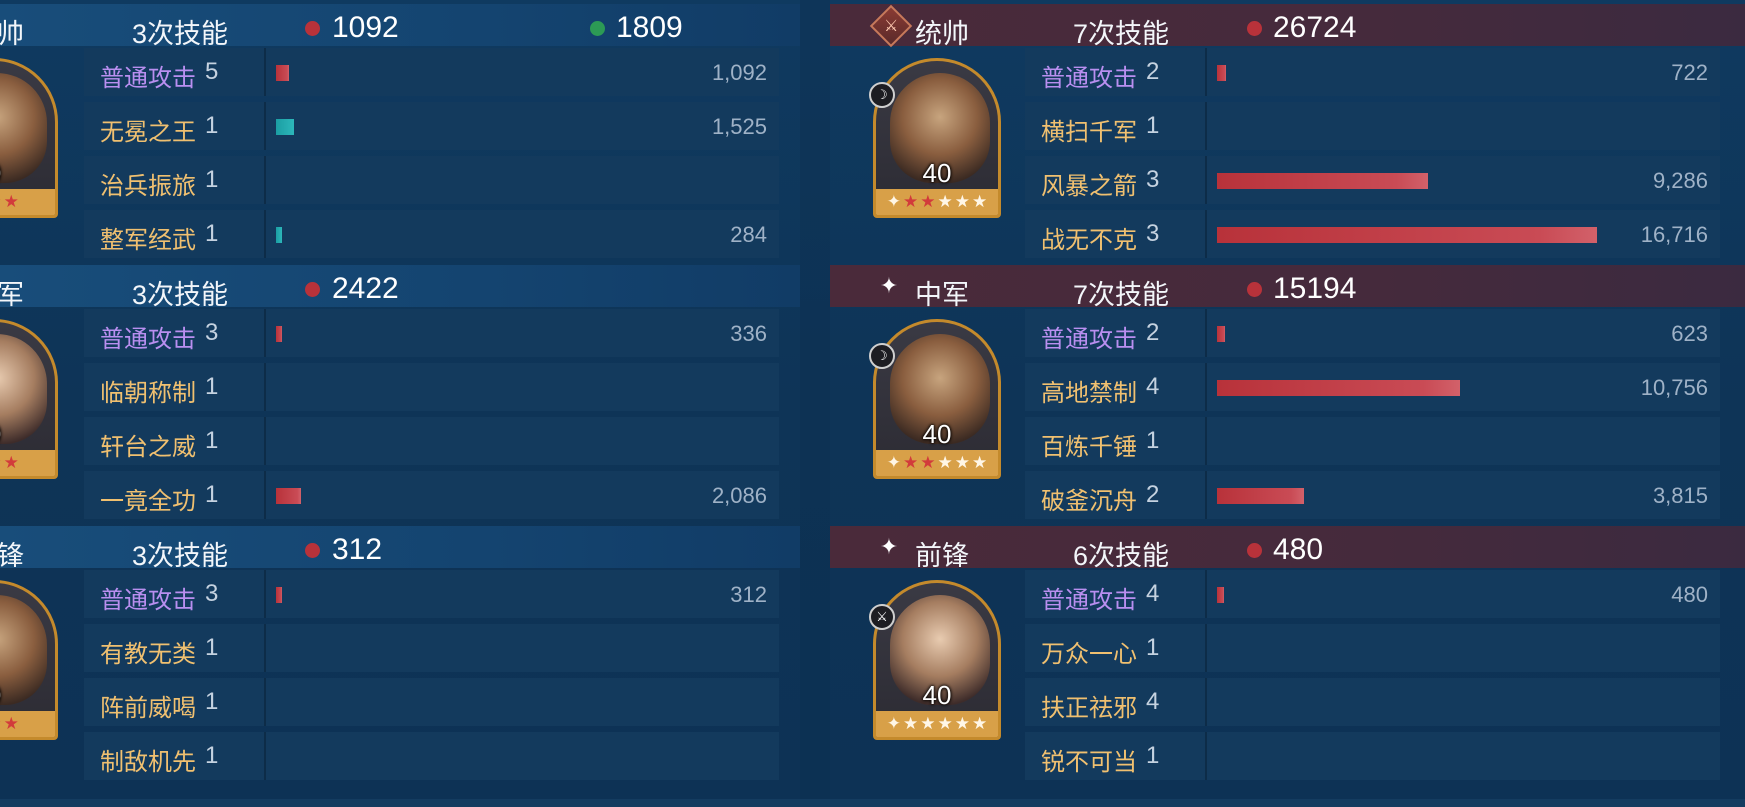 This screenshot has width=1745, height=807. What do you see at coordinates (431, 495) in the screenshot?
I see `skill-row: 一竟全功 1 2,086` at bounding box center [431, 495].